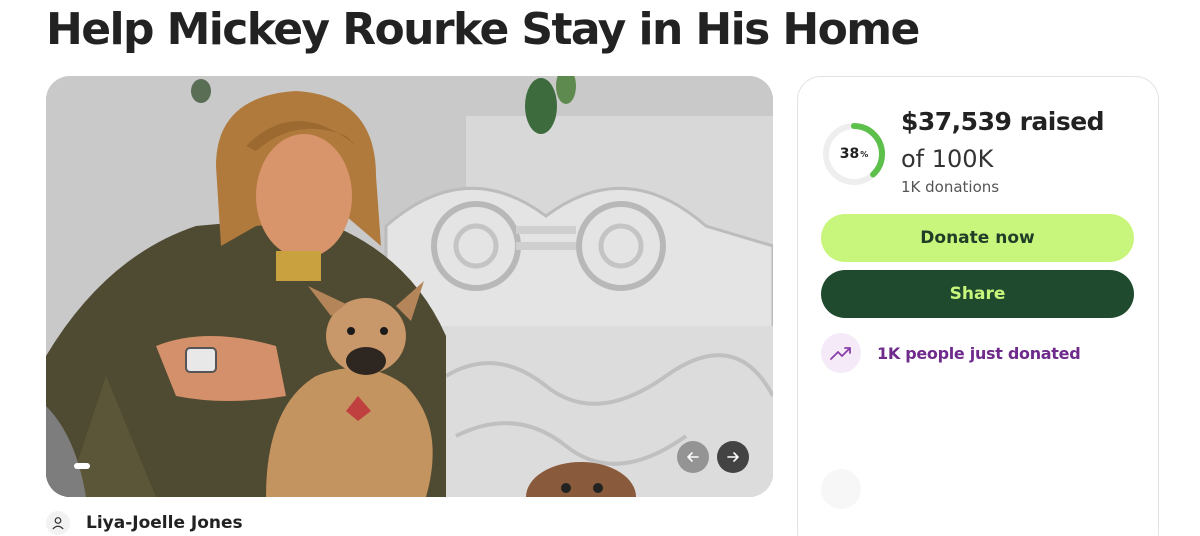 This screenshot has width=1200, height=536. What do you see at coordinates (977, 294) in the screenshot?
I see `share-button: Share` at bounding box center [977, 294].